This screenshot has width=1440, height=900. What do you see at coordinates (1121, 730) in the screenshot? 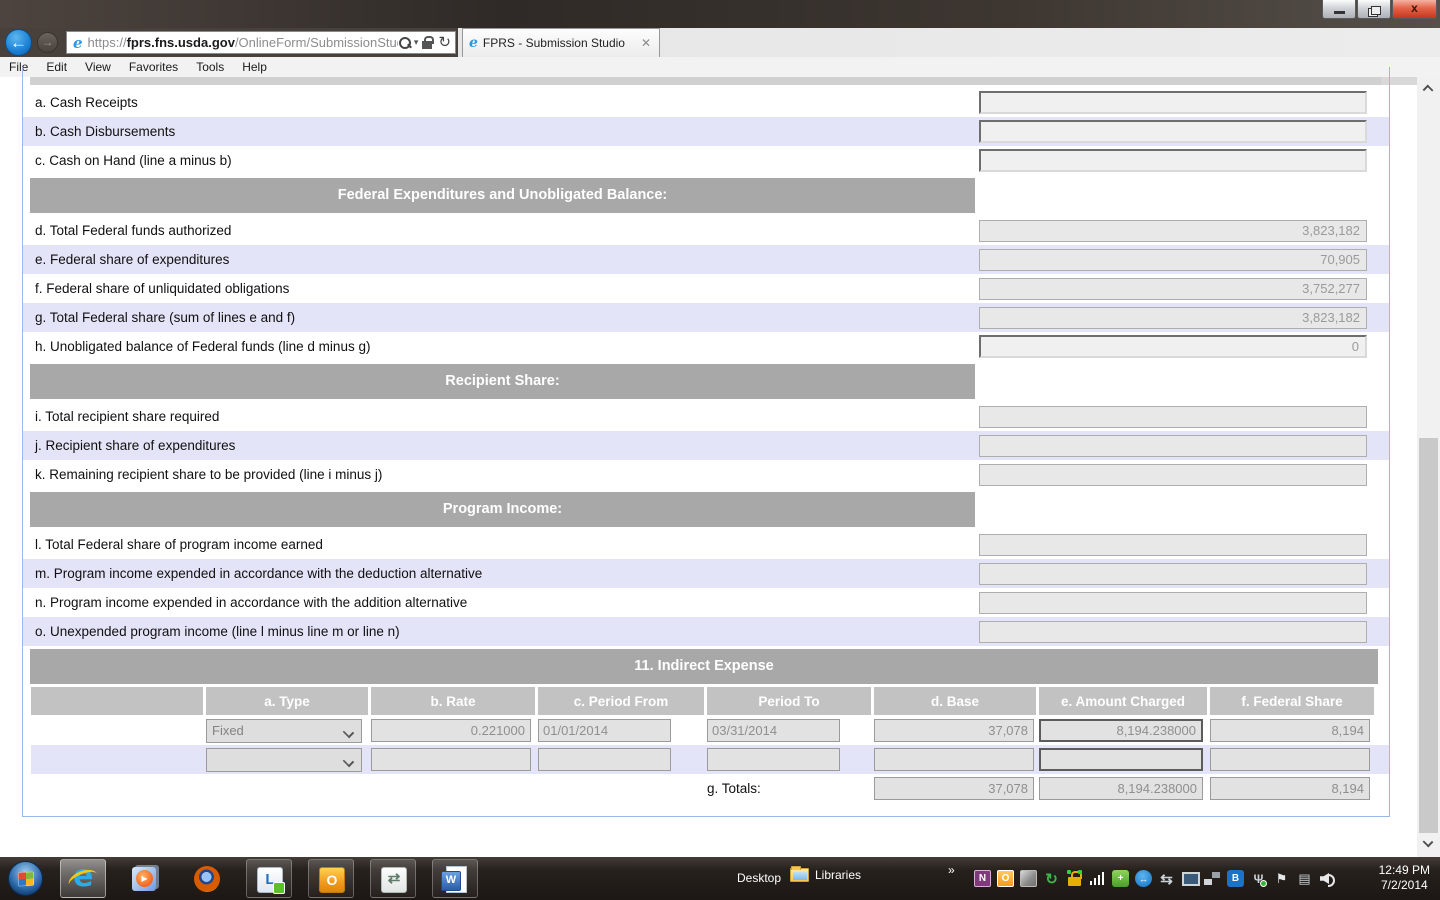
I see `amount-charged-input-row1: 8,194.238000` at bounding box center [1121, 730].